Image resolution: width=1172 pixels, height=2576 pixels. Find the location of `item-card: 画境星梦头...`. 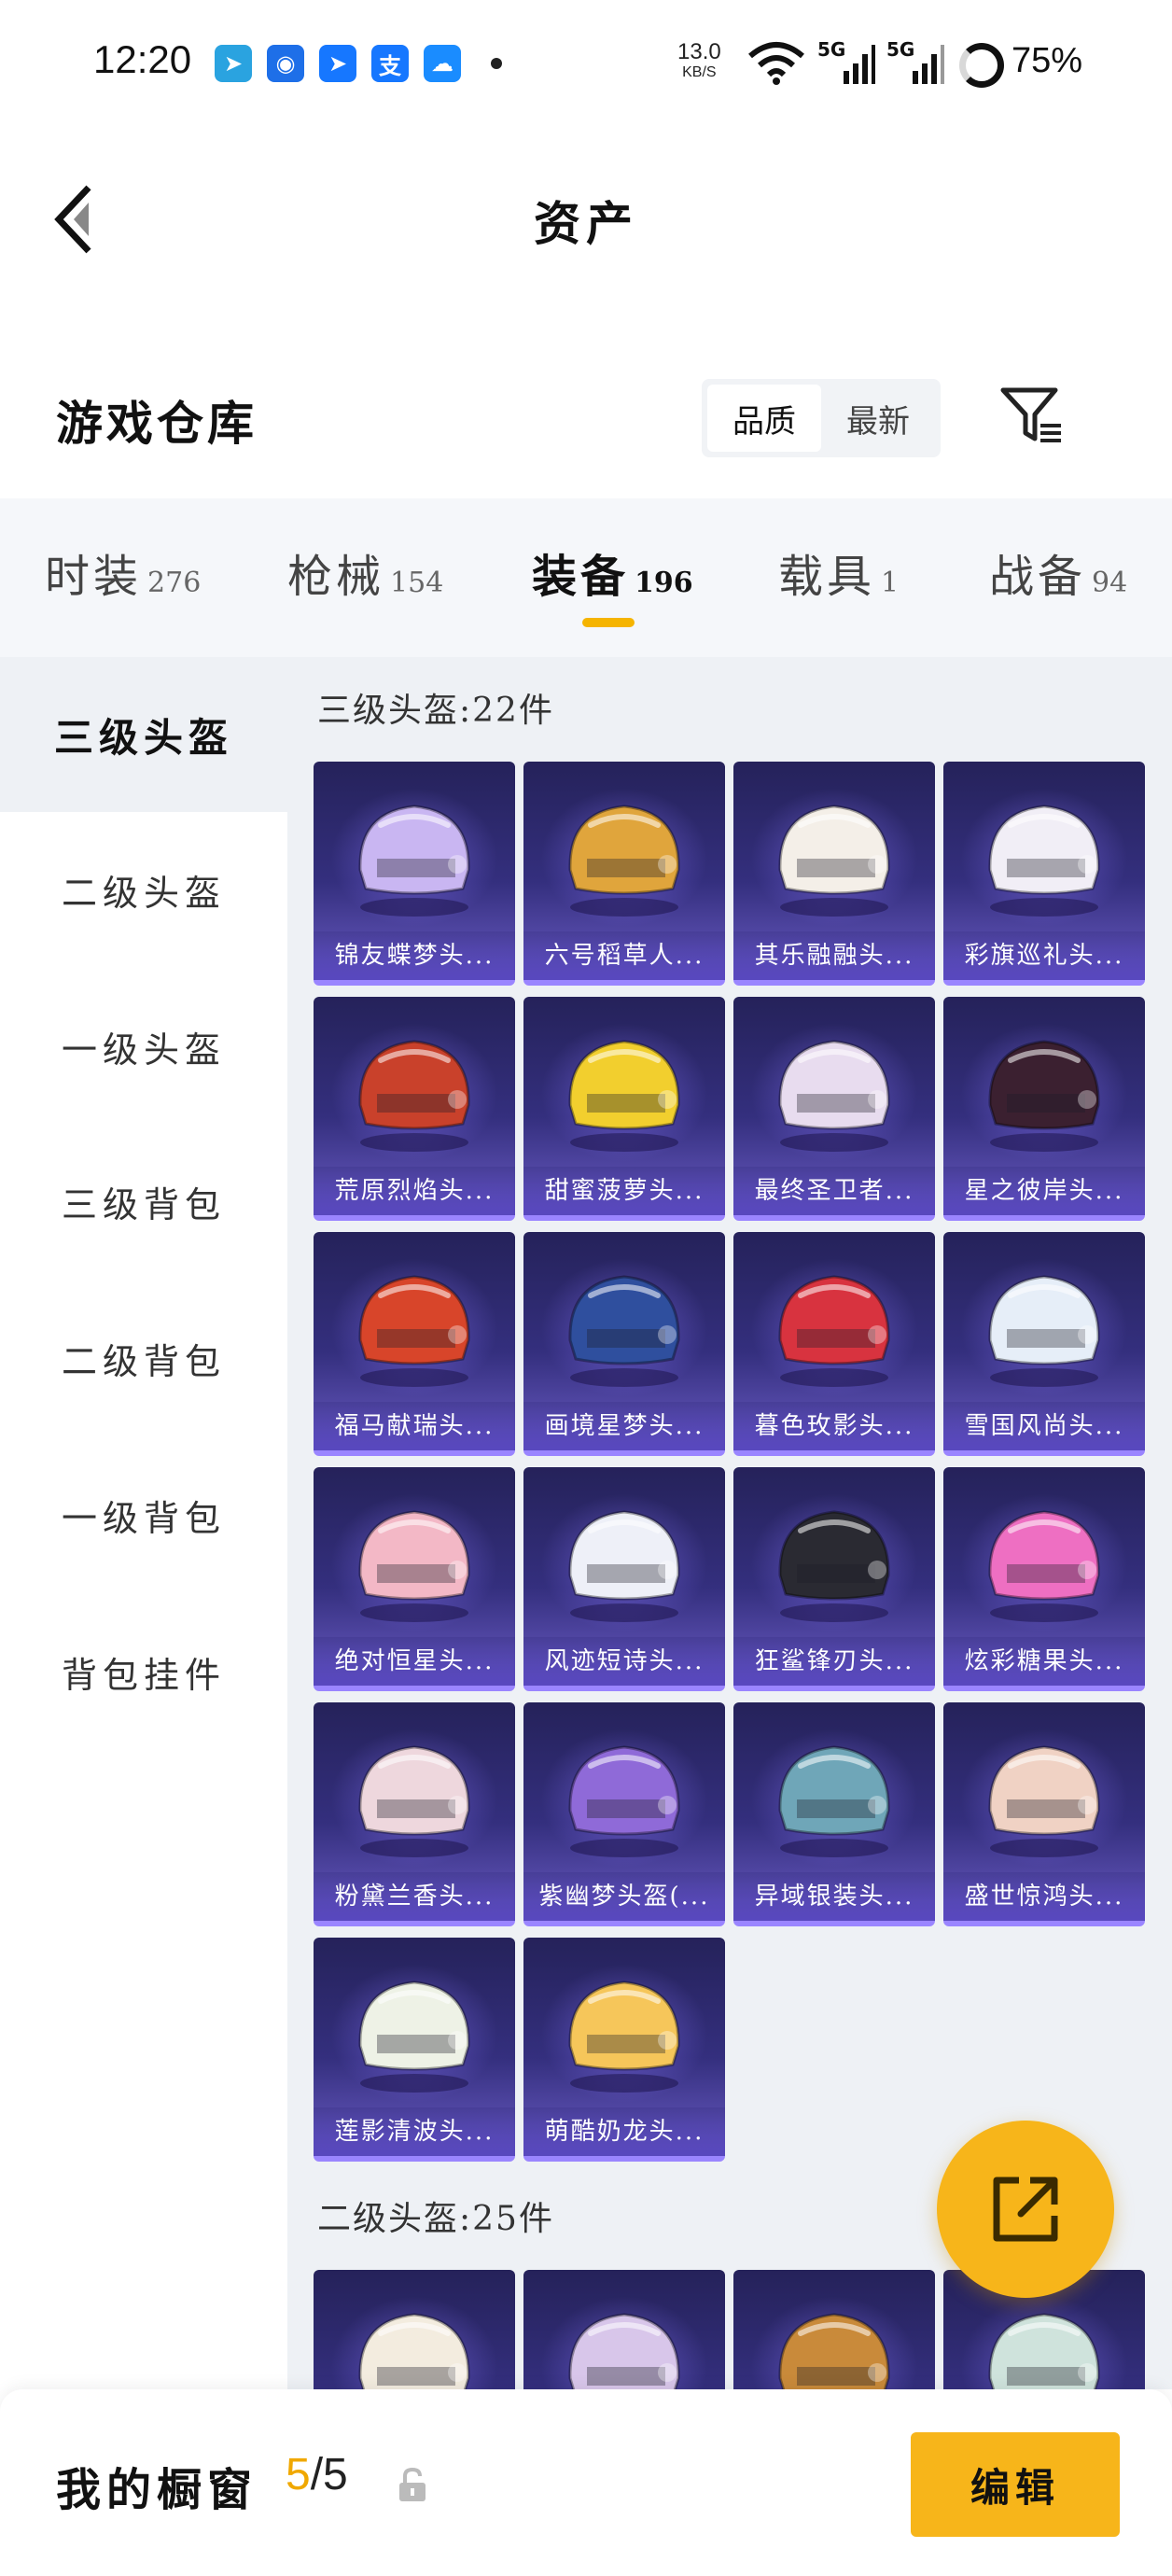

item-card: 画境星梦头... is located at coordinates (624, 1344).